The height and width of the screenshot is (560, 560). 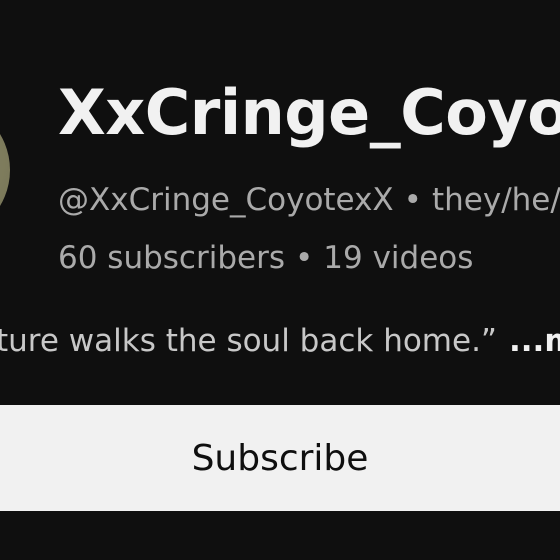 What do you see at coordinates (495, 200) in the screenshot?
I see `channel-pronouns: they/he/` at bounding box center [495, 200].